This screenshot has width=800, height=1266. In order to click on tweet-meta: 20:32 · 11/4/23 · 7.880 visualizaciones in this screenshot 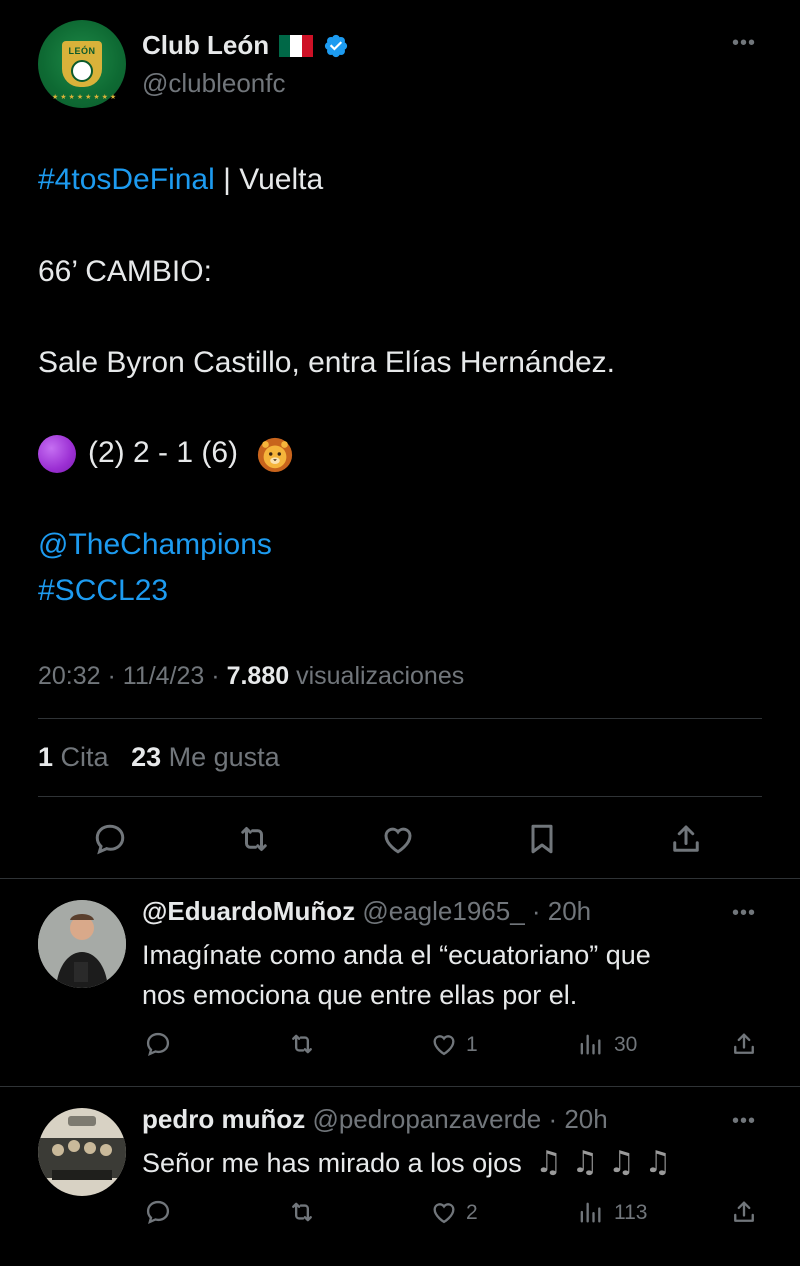, I will do `click(251, 676)`.